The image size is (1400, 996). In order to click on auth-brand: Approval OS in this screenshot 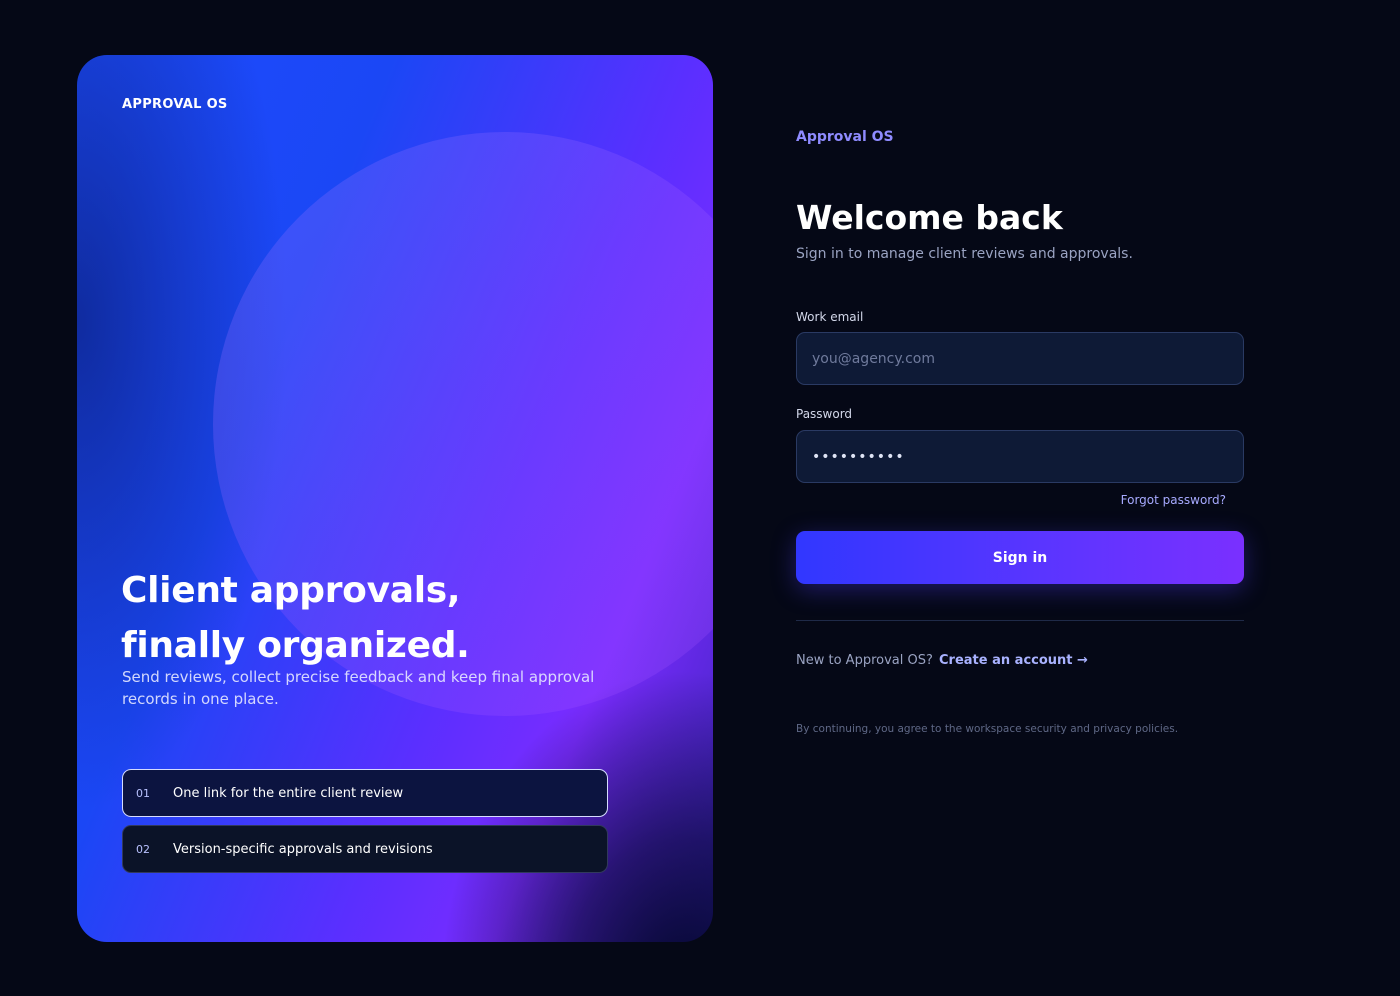, I will do `click(845, 137)`.